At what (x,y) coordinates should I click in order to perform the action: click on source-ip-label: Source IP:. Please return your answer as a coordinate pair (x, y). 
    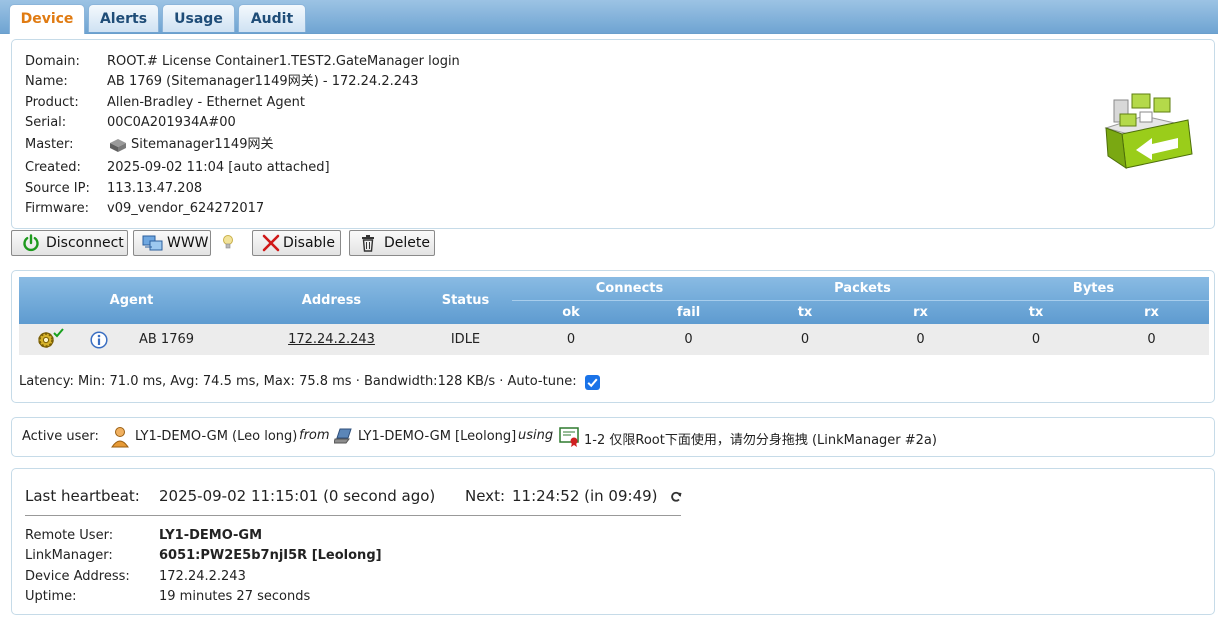
    Looking at the image, I should click on (57, 188).